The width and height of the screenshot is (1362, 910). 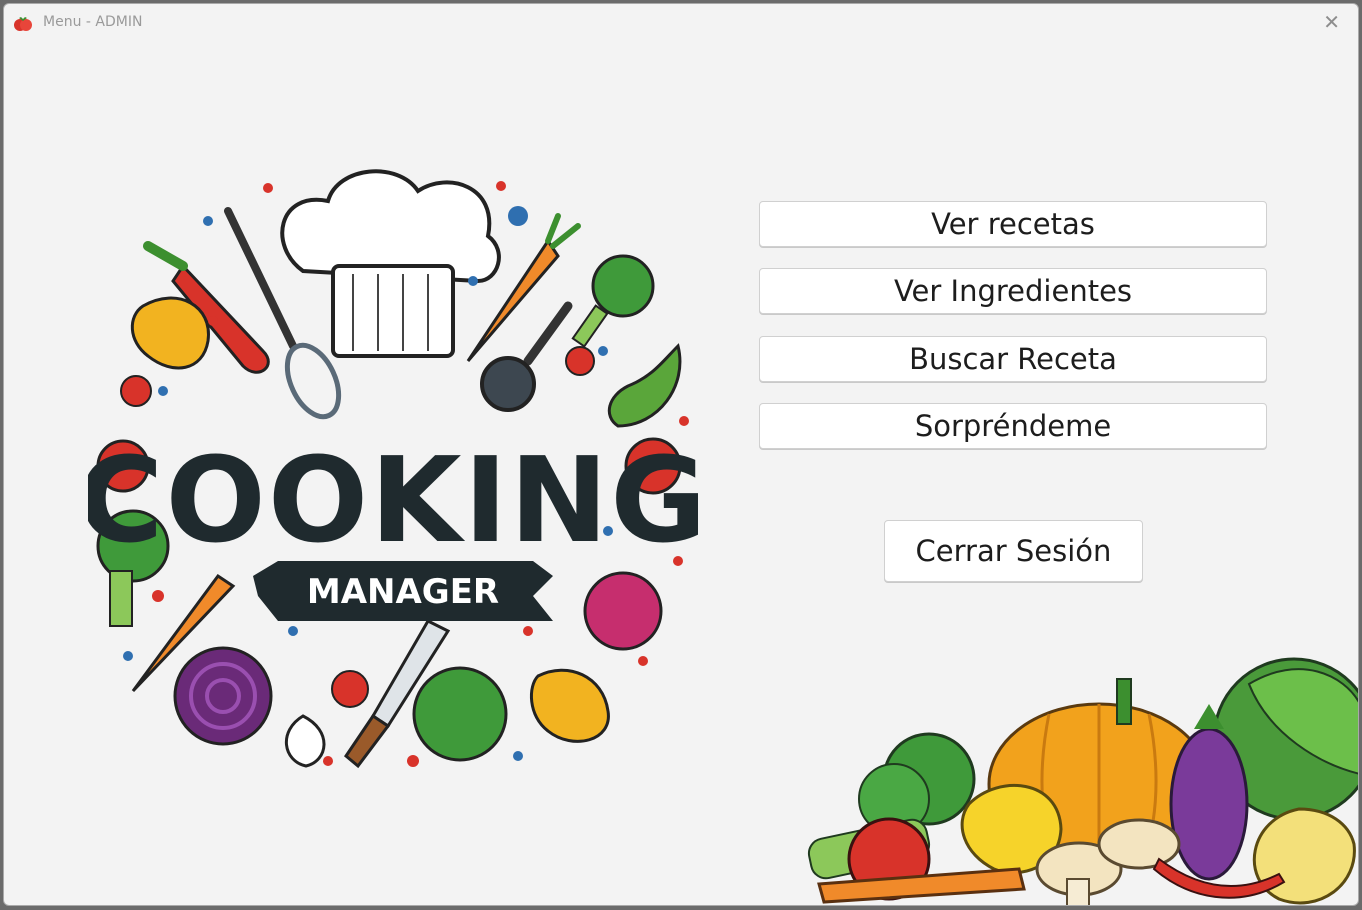 I want to click on broccoli-icon, so click(x=613, y=301).